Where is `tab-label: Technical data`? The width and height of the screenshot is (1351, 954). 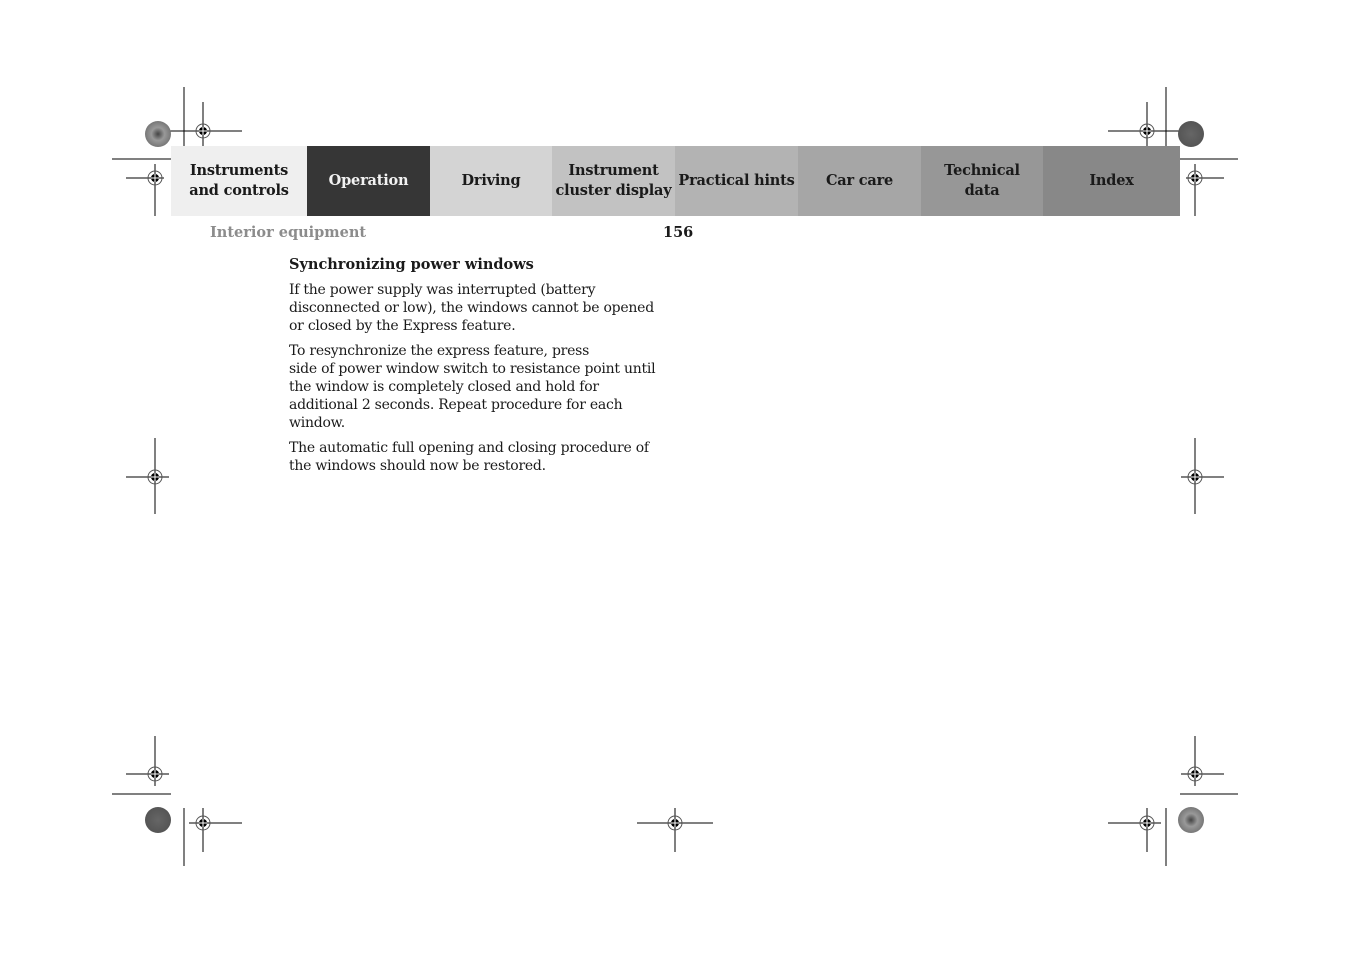
tab-label: Technical data is located at coordinates (982, 180).